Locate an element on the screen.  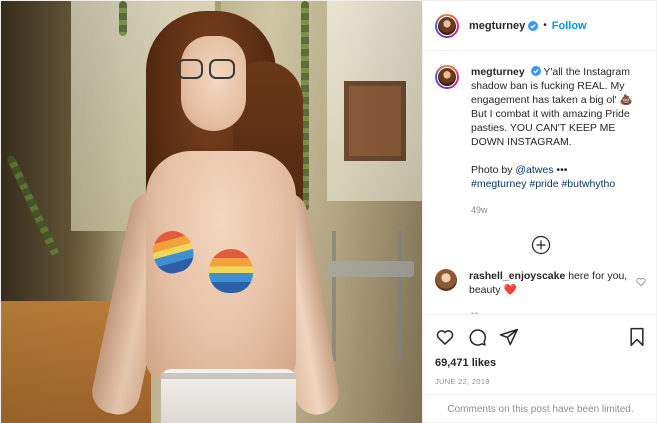
comments-limited-notice: Comments on this post have been limited. is located at coordinates (540, 408).